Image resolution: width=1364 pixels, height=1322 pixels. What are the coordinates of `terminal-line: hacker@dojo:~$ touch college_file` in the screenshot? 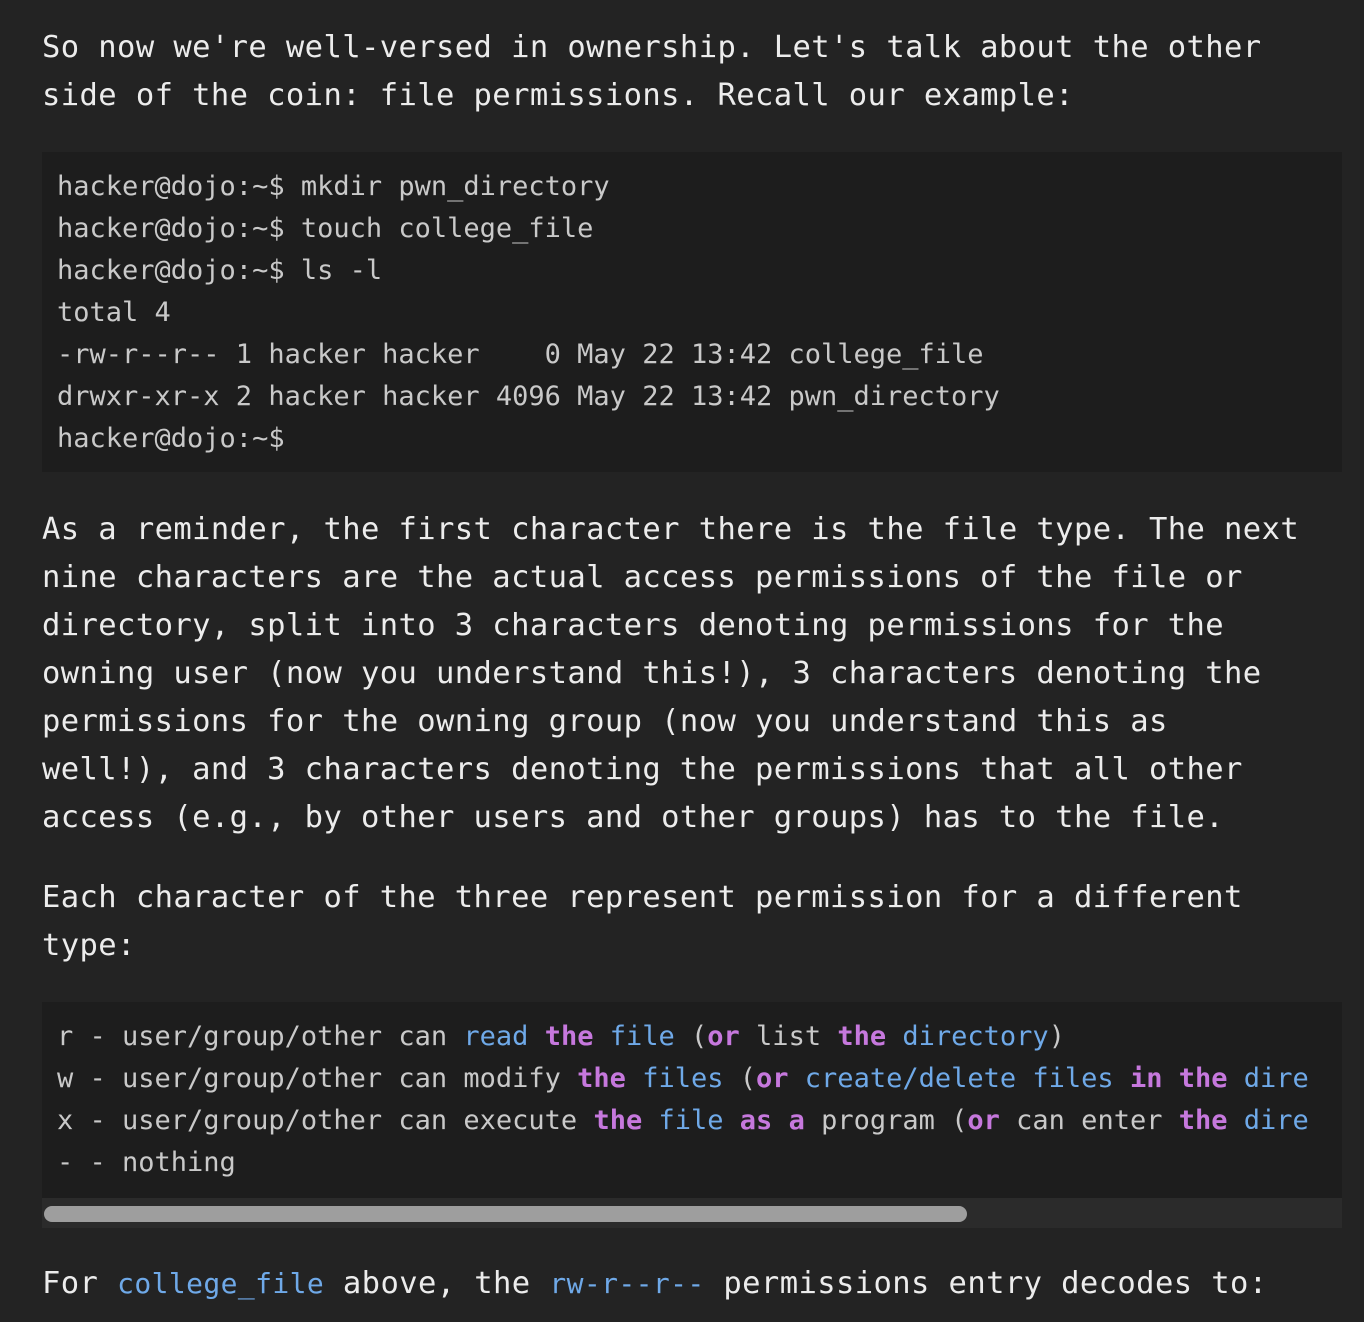 It's located at (325, 228).